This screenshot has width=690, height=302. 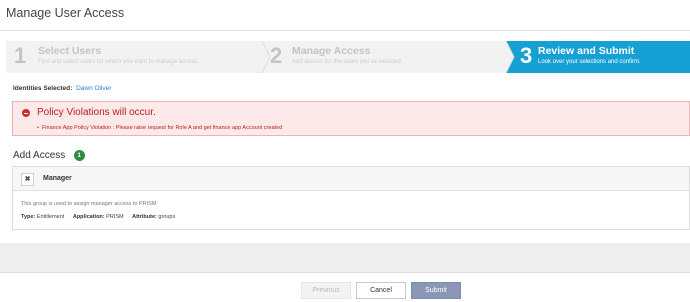 I want to click on identities-selected: Identities Selected: Dawn Oliver, so click(x=62, y=88).